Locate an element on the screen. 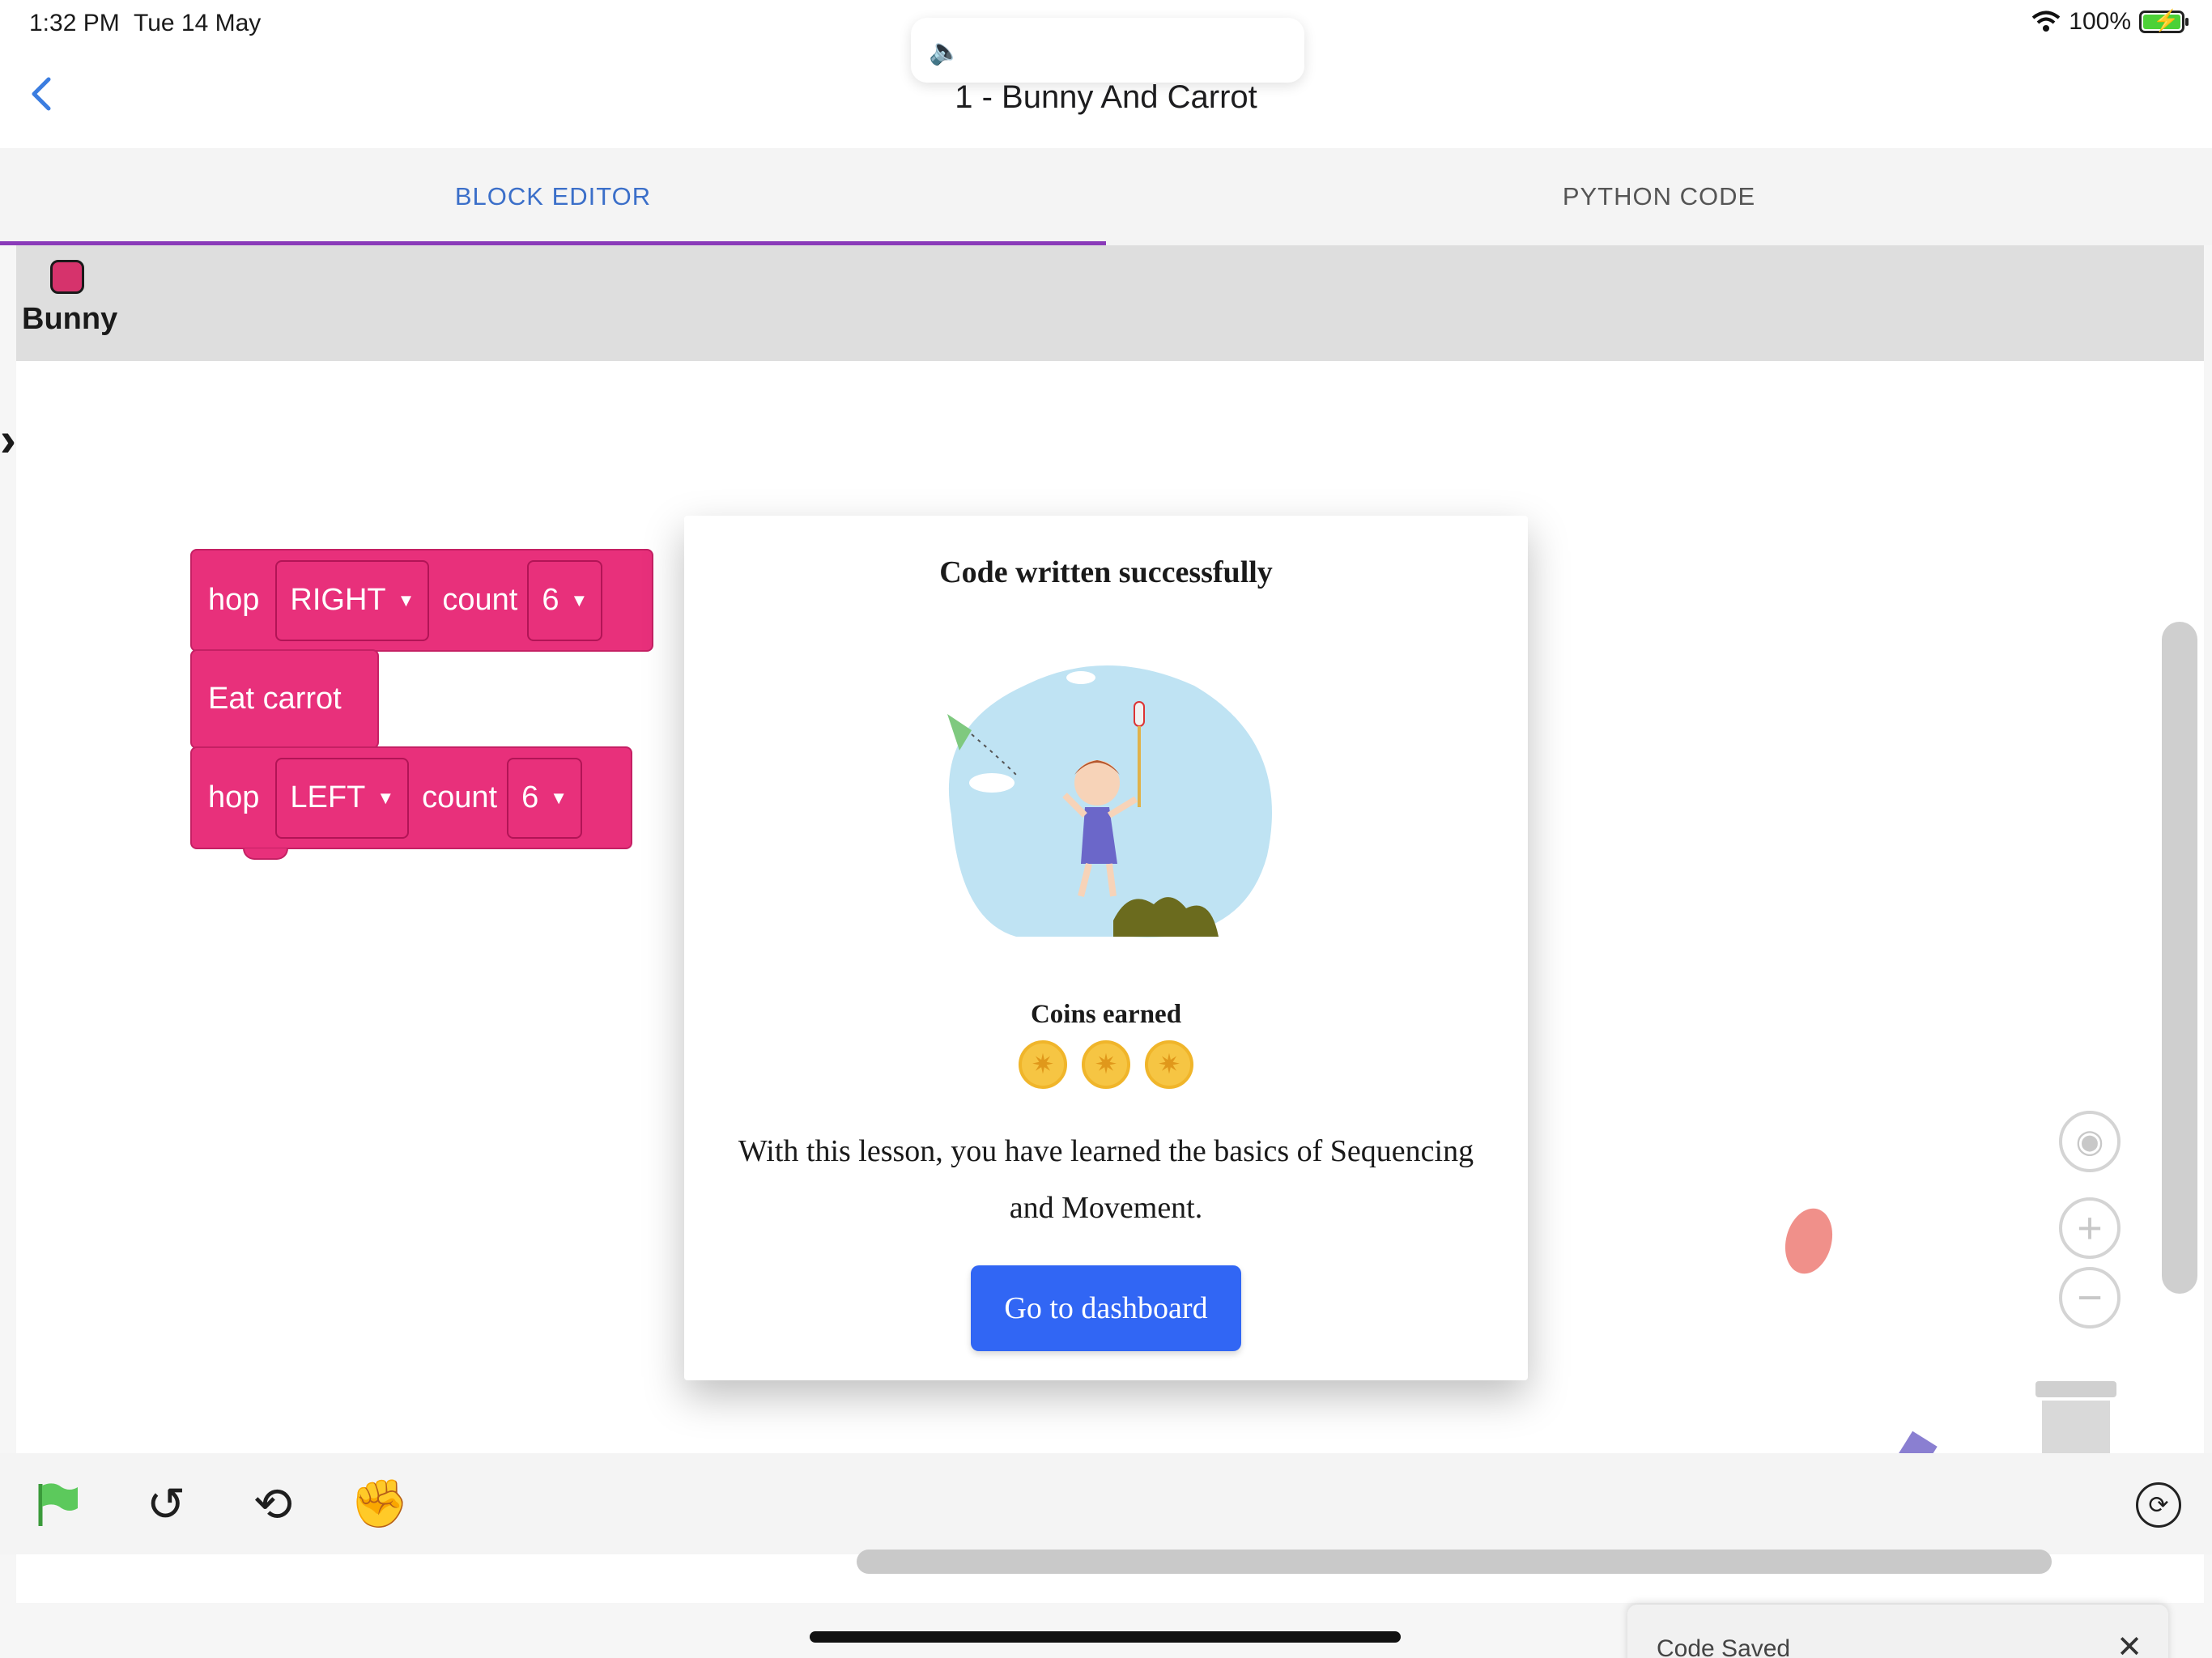  rotate-camera-icon: ⟳ is located at coordinates (2159, 1505).